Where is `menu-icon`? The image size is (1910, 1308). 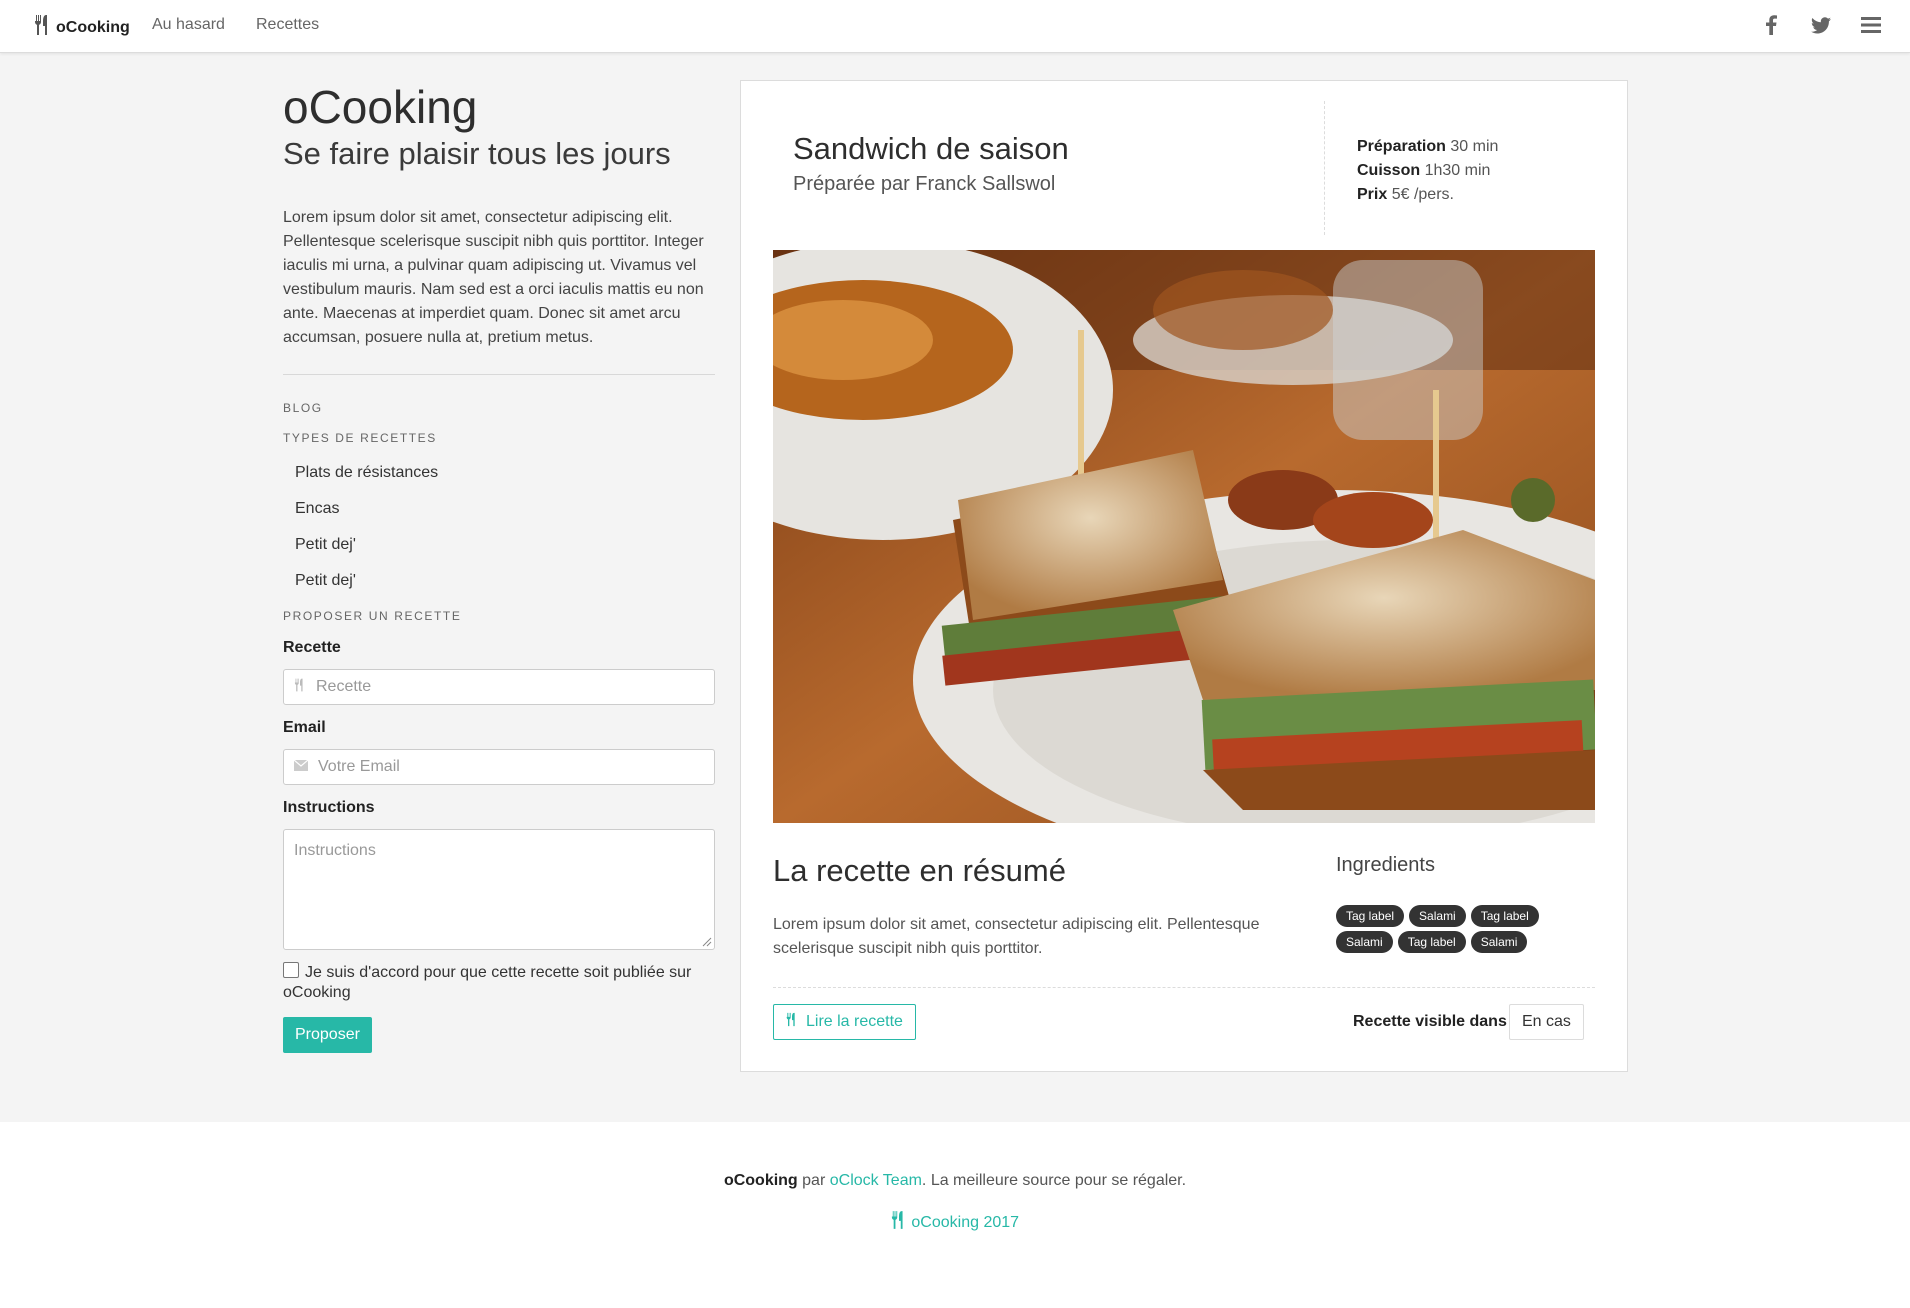
menu-icon is located at coordinates (1871, 25).